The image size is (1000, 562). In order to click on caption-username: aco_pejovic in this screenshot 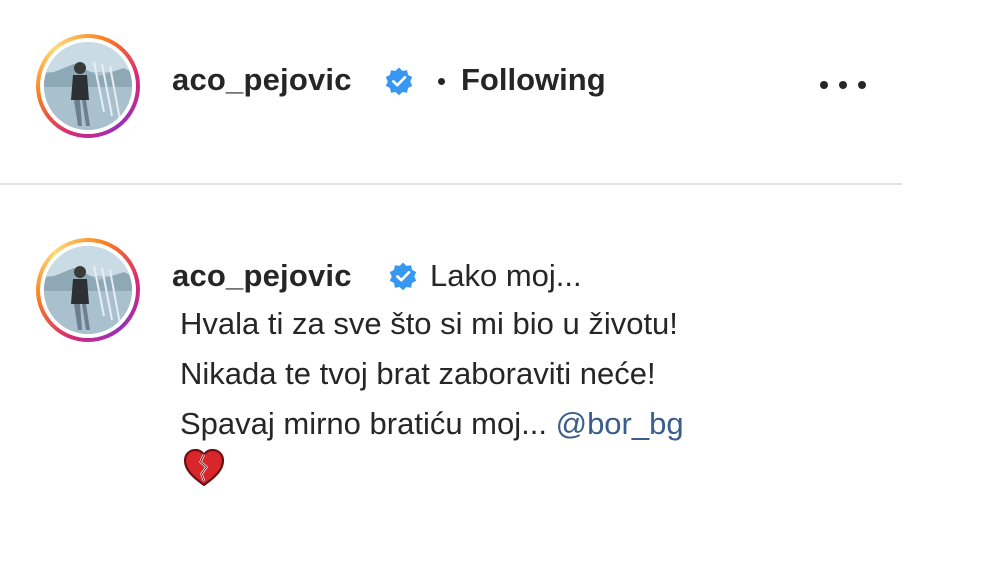, I will do `click(262, 276)`.